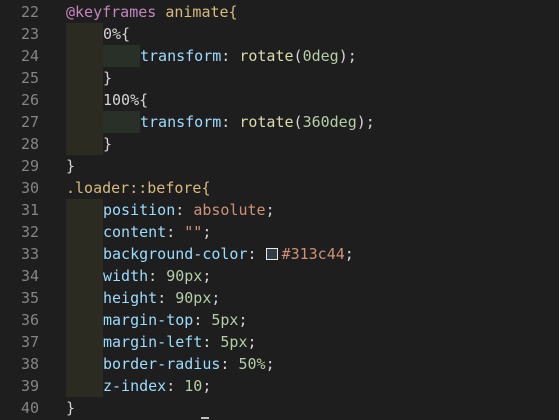  I want to click on code-line: 24 transform: rotate(0deg);, so click(279, 56).